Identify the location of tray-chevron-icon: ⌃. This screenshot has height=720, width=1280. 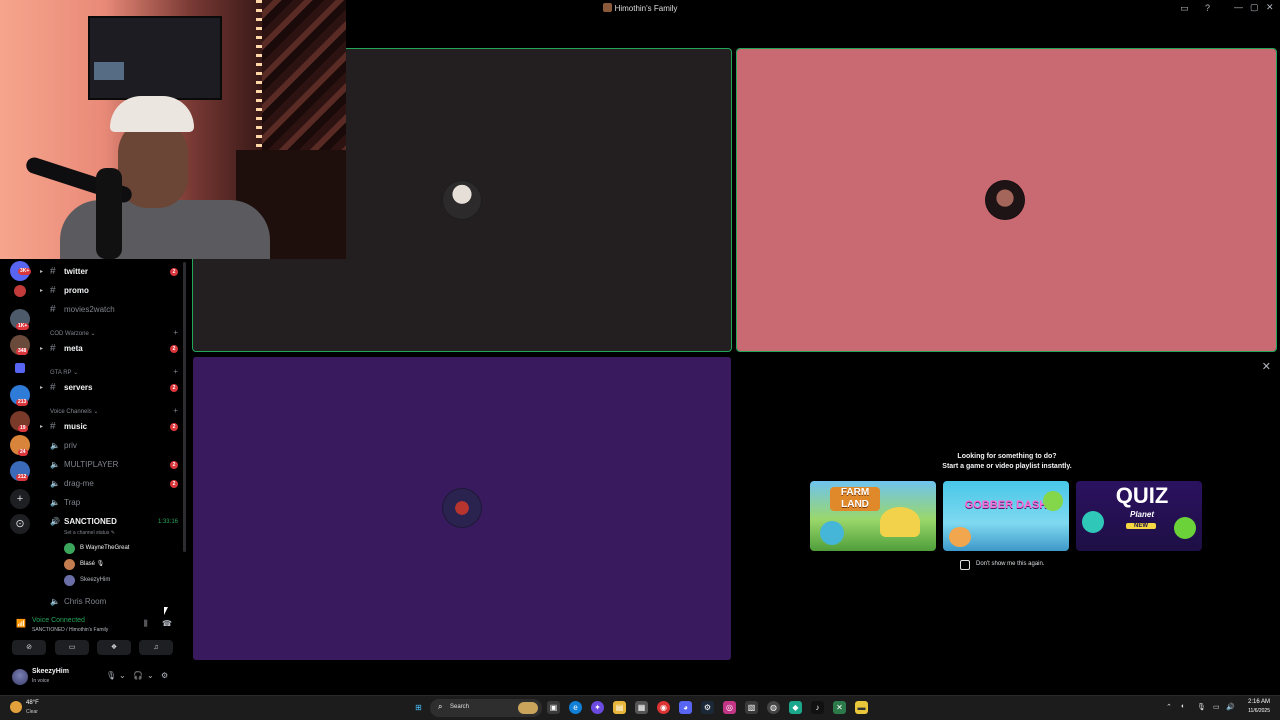
(1169, 707).